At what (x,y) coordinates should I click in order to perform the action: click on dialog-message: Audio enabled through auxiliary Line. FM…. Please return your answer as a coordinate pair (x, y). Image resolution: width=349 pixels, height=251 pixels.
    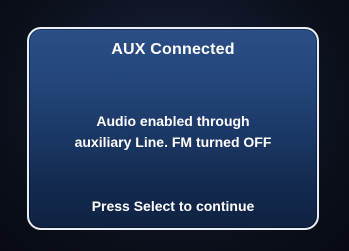
    Looking at the image, I should click on (173, 132).